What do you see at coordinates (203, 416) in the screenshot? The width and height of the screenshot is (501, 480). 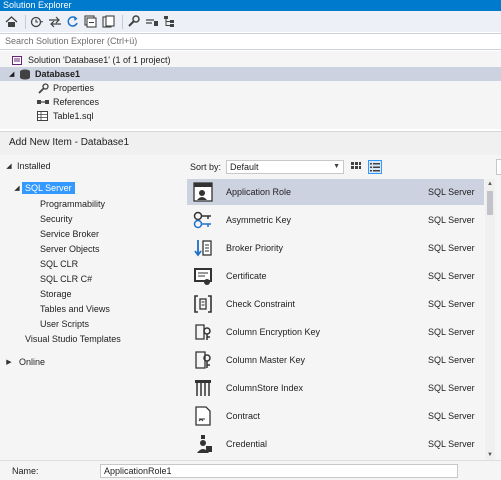 I see `contract-icon` at bounding box center [203, 416].